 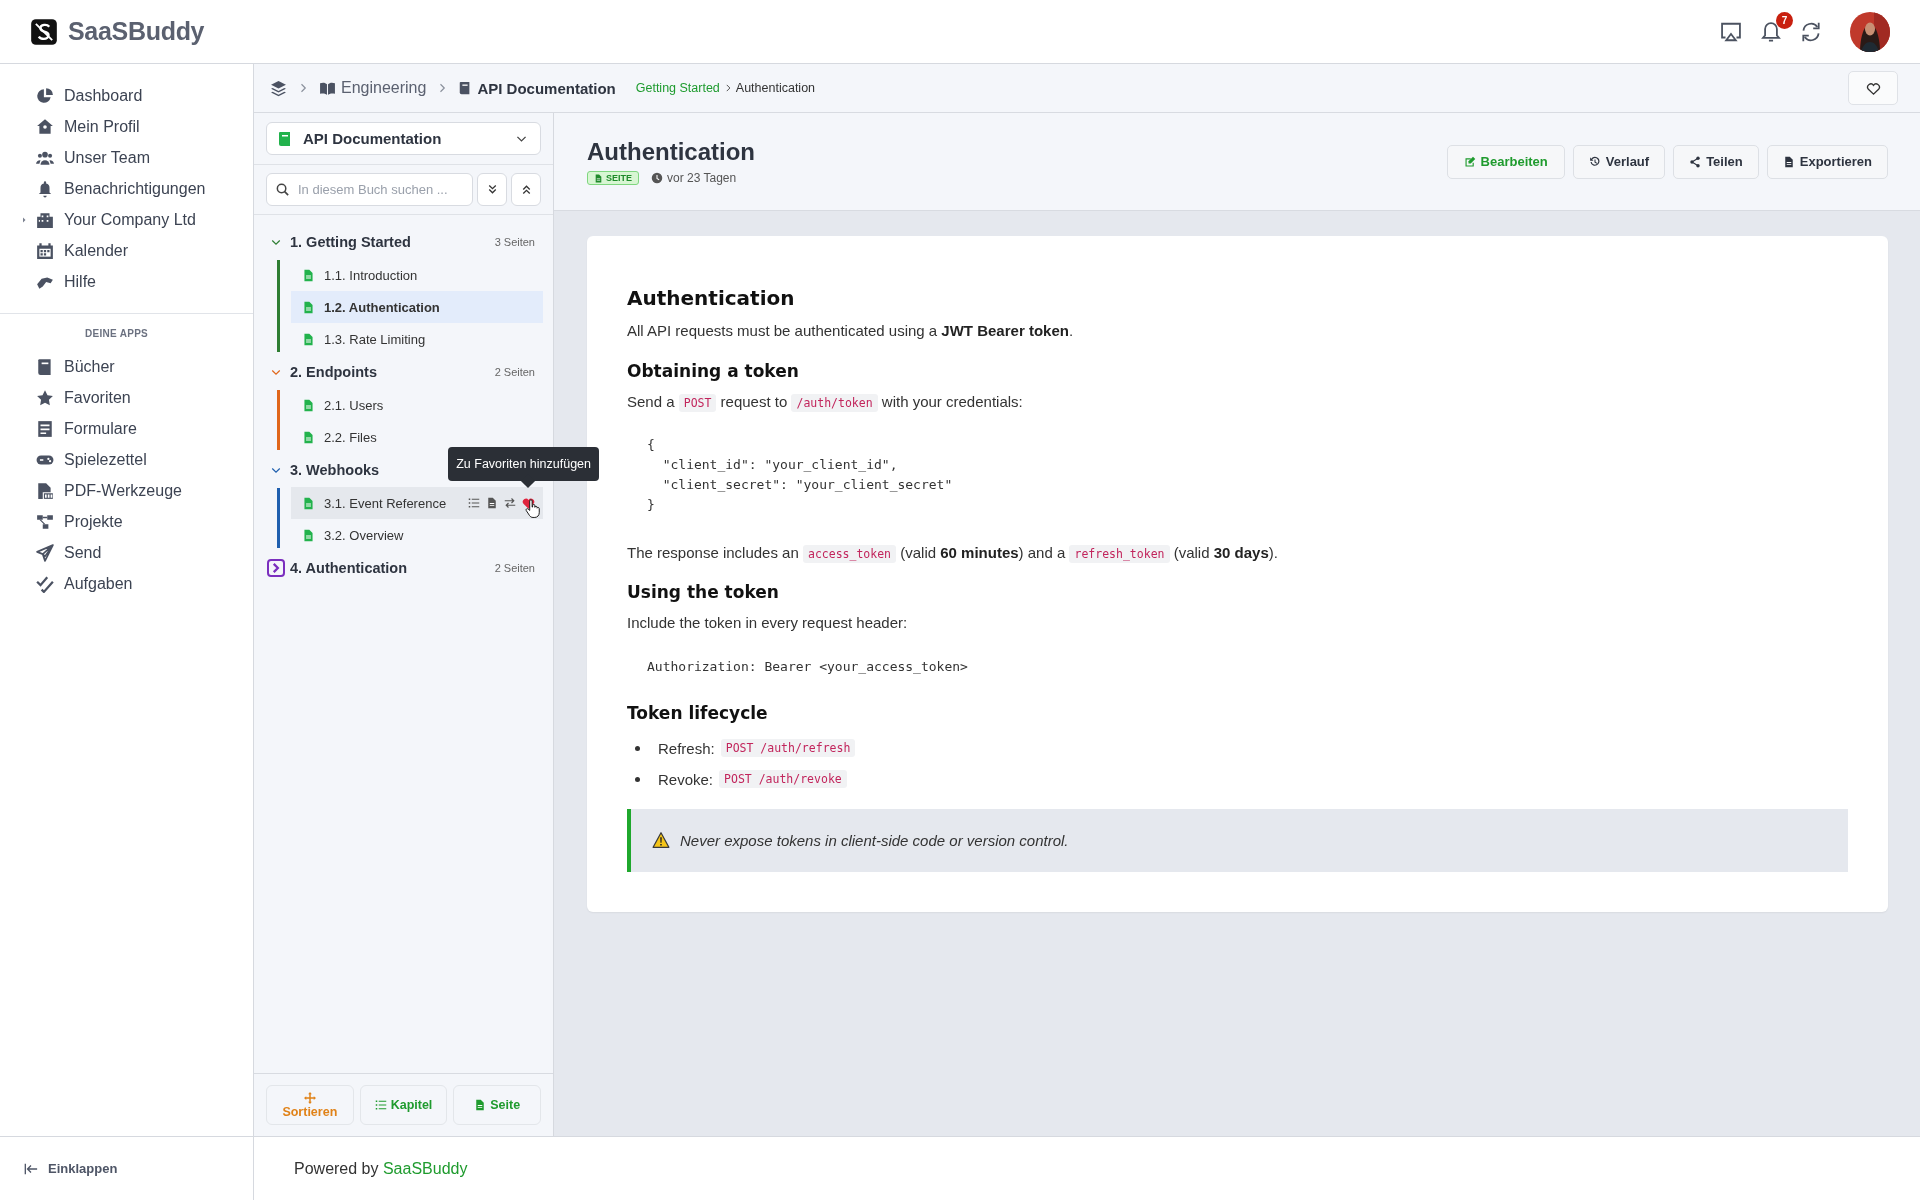 What do you see at coordinates (140, 157) in the screenshot?
I see `nav-item: Unser Team` at bounding box center [140, 157].